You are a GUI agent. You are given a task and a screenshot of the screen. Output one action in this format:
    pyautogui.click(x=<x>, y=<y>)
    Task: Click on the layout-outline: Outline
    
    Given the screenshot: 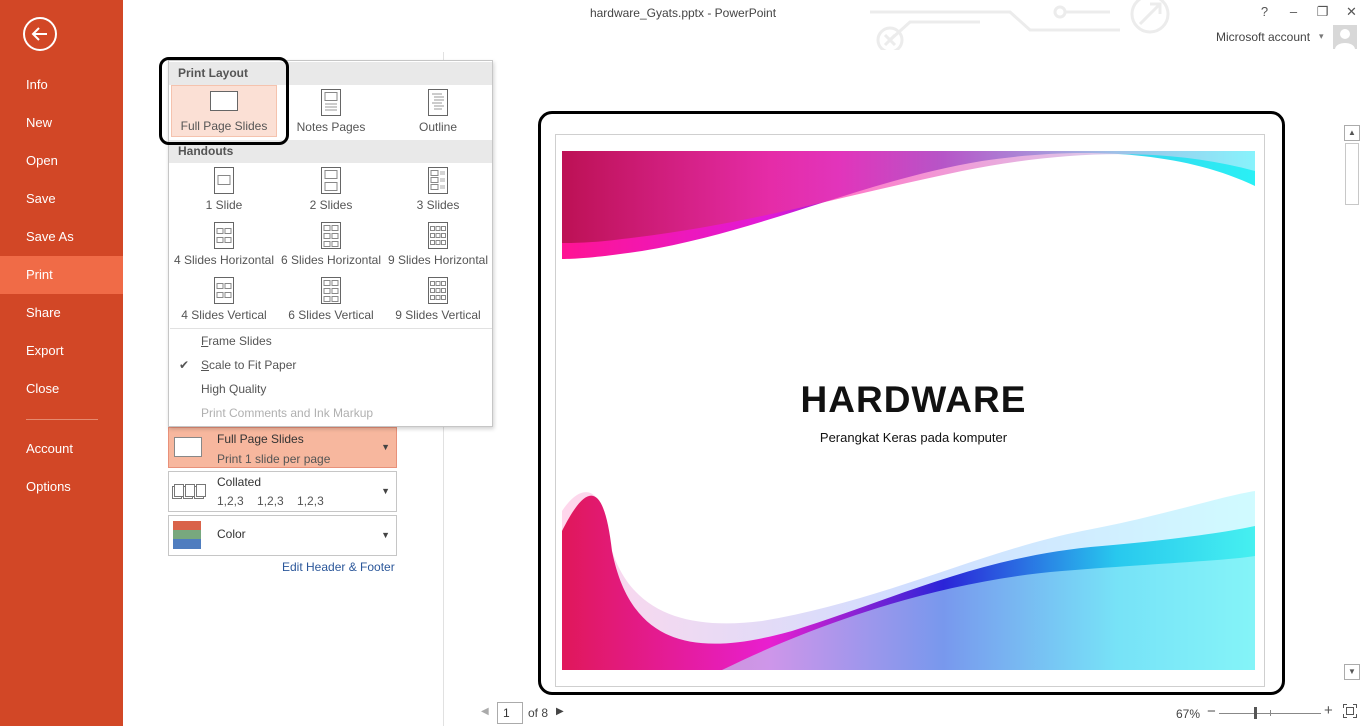 What is the action you would take?
    pyautogui.click(x=438, y=111)
    